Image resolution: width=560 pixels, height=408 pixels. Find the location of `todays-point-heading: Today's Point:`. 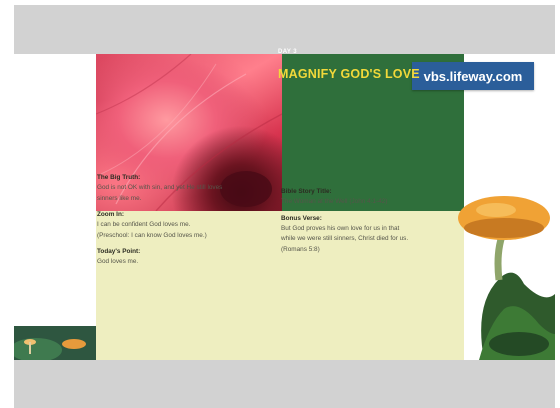

todays-point-heading: Today's Point: is located at coordinates (119, 251).